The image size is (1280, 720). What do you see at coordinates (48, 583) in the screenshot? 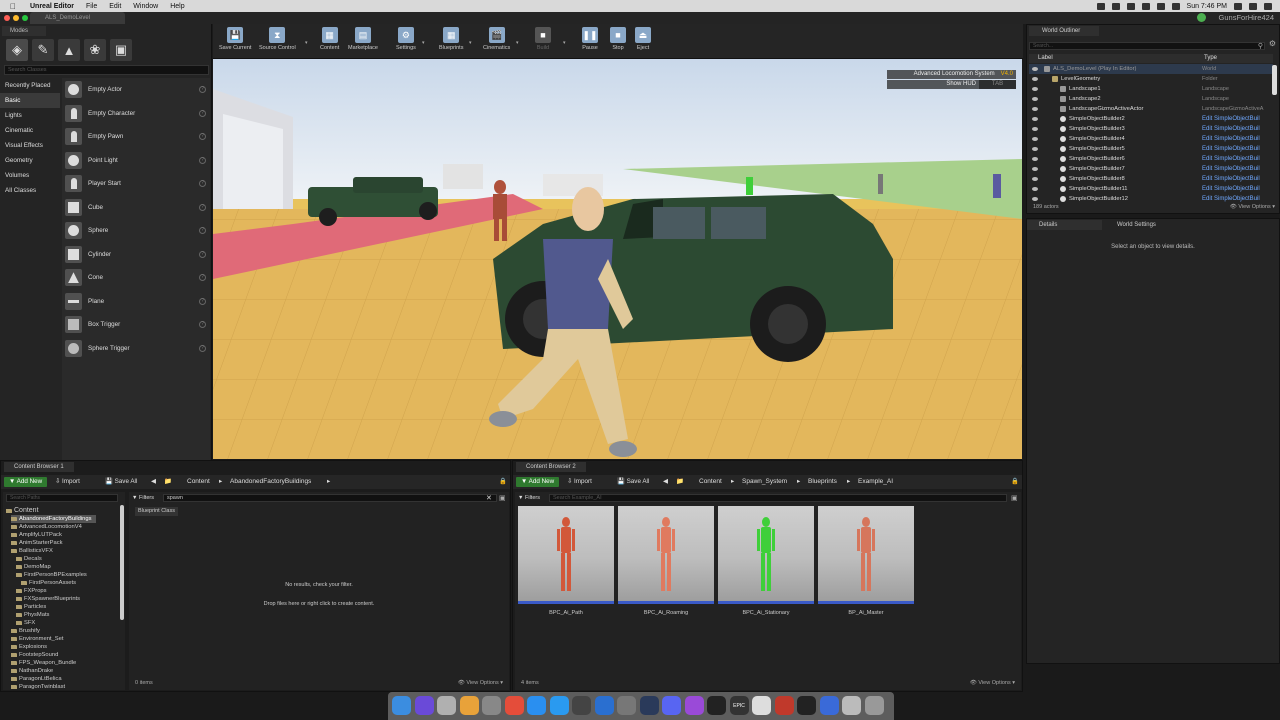
I see `folder-tree-item: FirstPersonAssets` at bounding box center [48, 583].